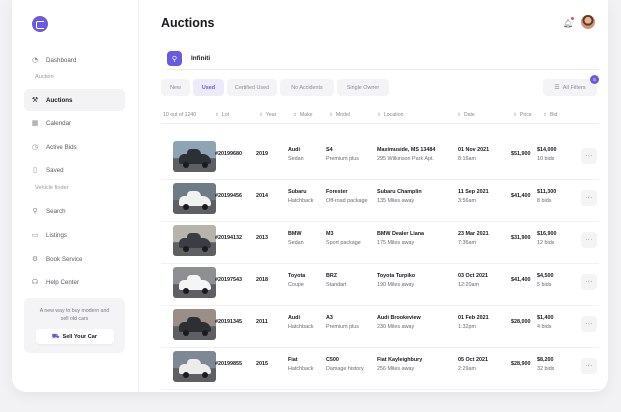  I want to click on sidebar-item-calendar: ▦ Calendar, so click(74, 123).